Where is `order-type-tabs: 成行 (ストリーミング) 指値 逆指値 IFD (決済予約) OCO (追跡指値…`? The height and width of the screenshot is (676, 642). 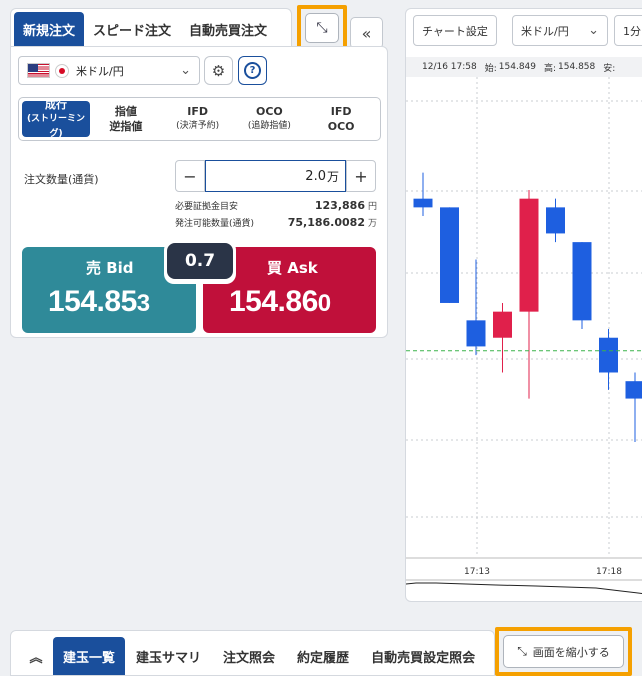 order-type-tabs: 成行 (ストリーミング) 指値 逆指値 IFD (決済予約) OCO (追跡指値… is located at coordinates (199, 119).